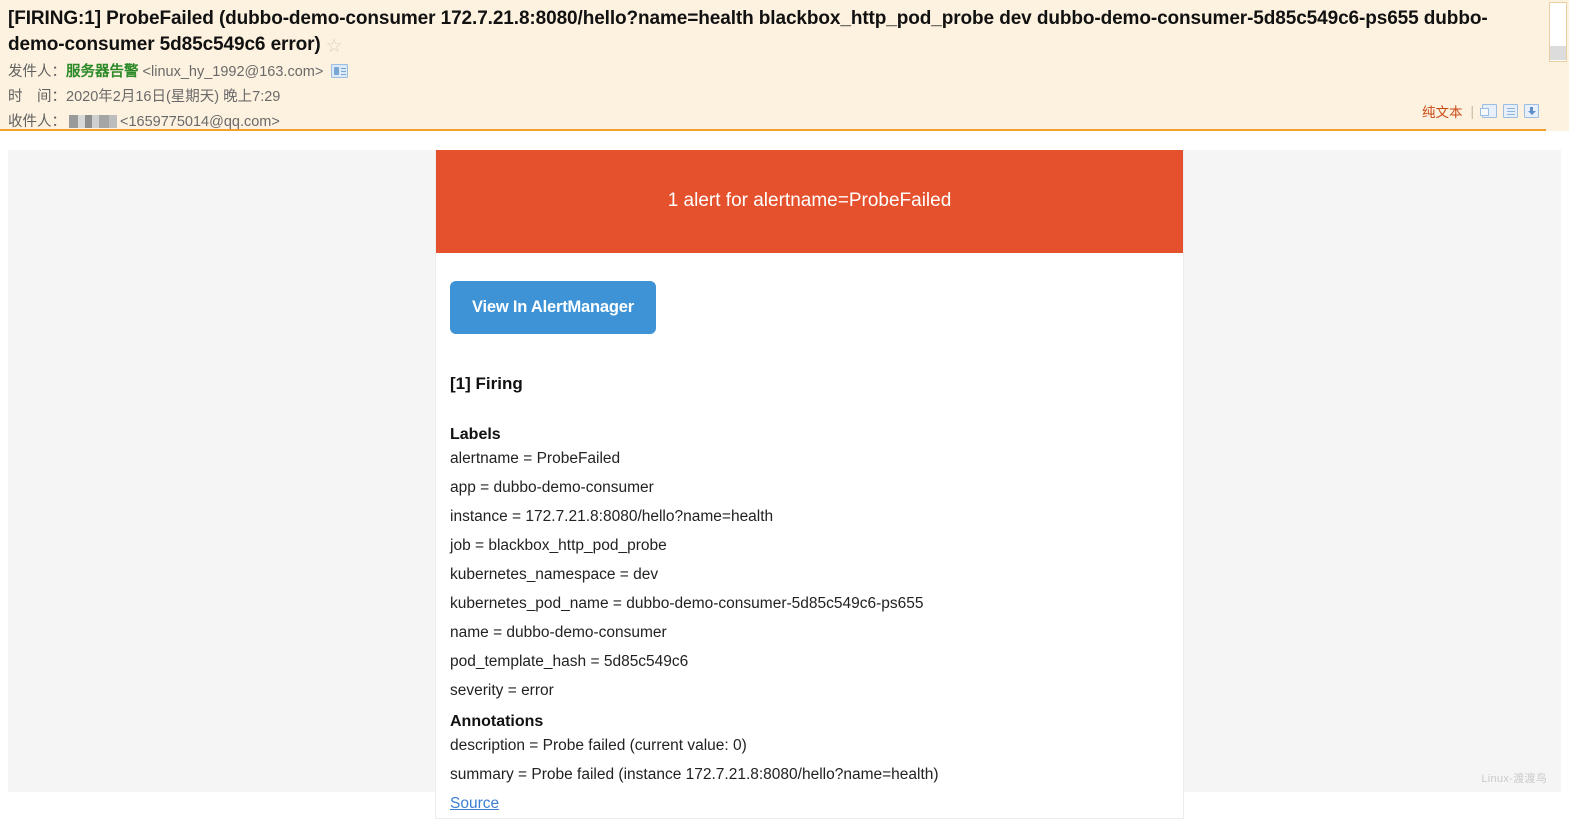 The width and height of the screenshot is (1569, 819). What do you see at coordinates (569, 661) in the screenshot?
I see `list-item: pod_template_hash = 5d85c549c6` at bounding box center [569, 661].